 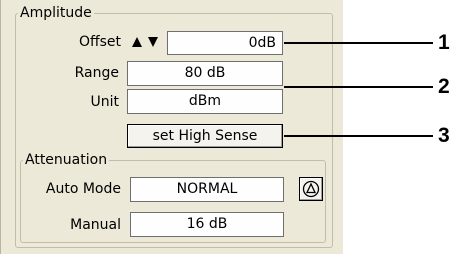 What do you see at coordinates (205, 101) in the screenshot?
I see `unit-field: dBm` at bounding box center [205, 101].